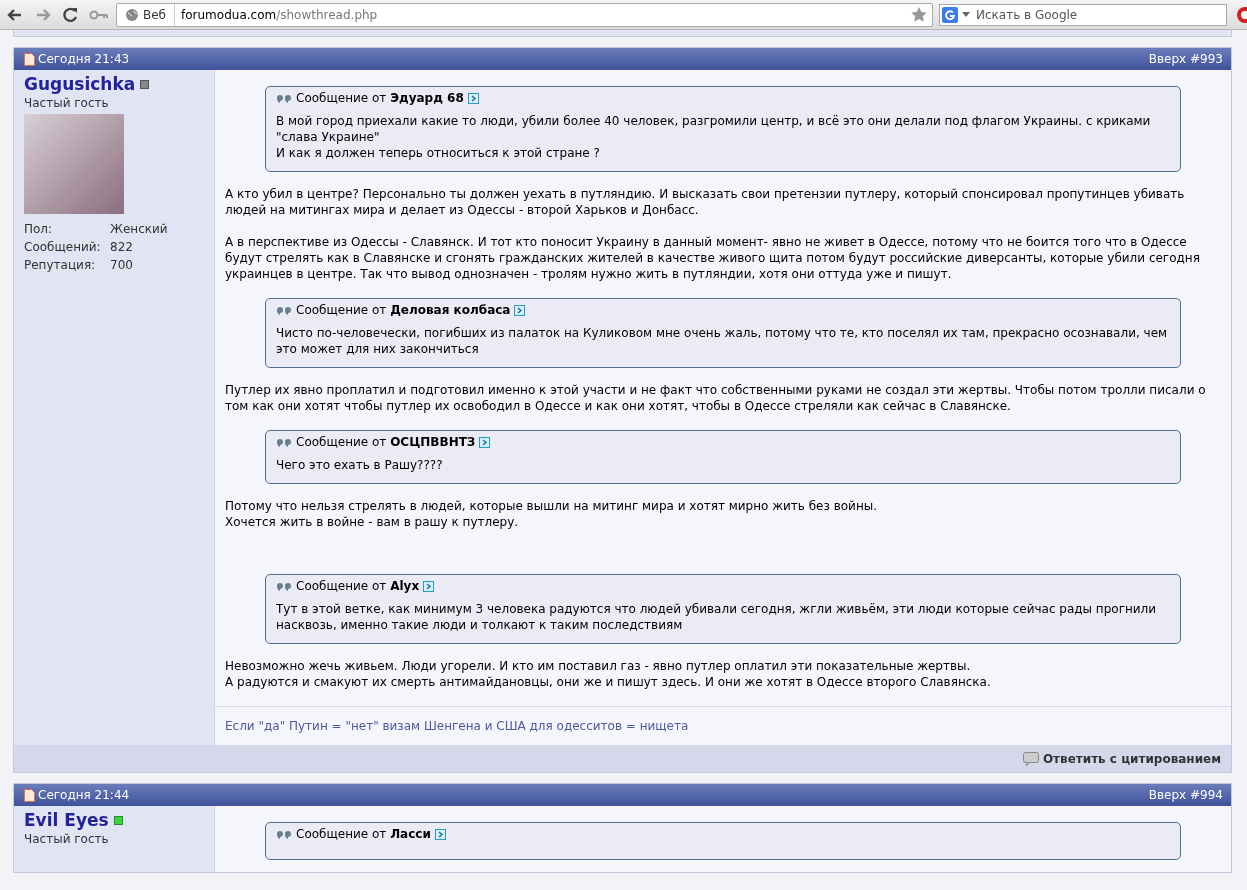 This screenshot has width=1247, height=890. I want to click on speech-bubble-icon, so click(1030, 758).